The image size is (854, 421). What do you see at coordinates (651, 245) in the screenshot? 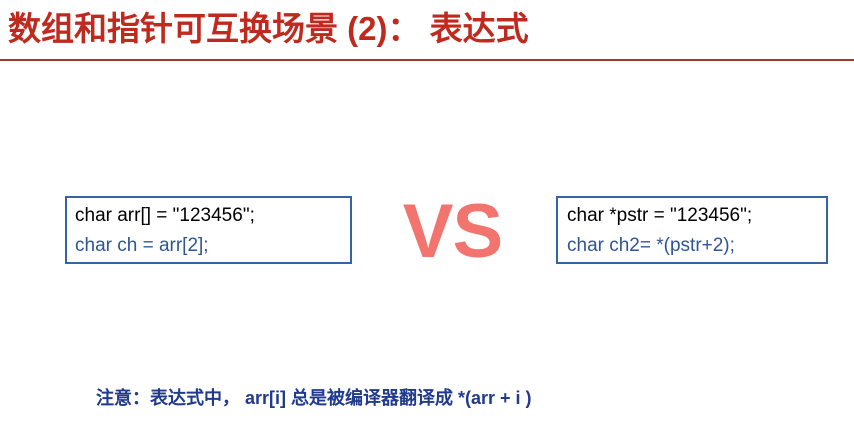
I see `right-code-line-2: char ch2= *(pstr+2);` at bounding box center [651, 245].